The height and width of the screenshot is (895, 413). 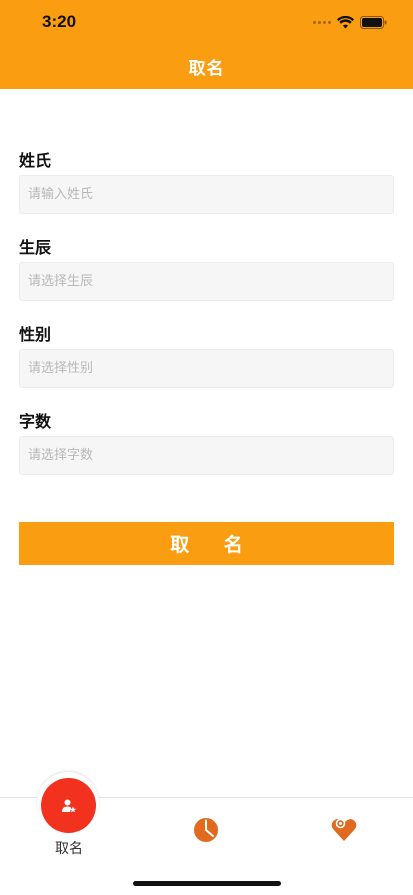 I want to click on tab-naming-label: 取名, so click(x=69, y=848).